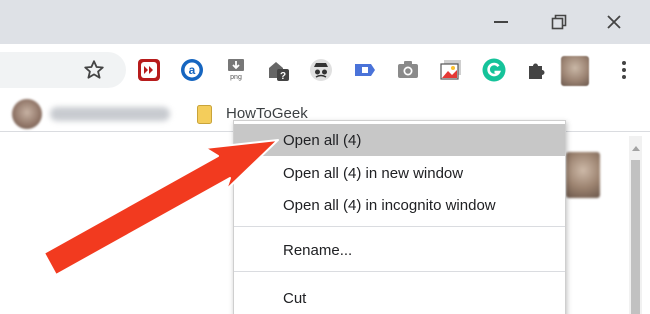 The width and height of the screenshot is (650, 314). I want to click on profile-avatar, so click(575, 71).